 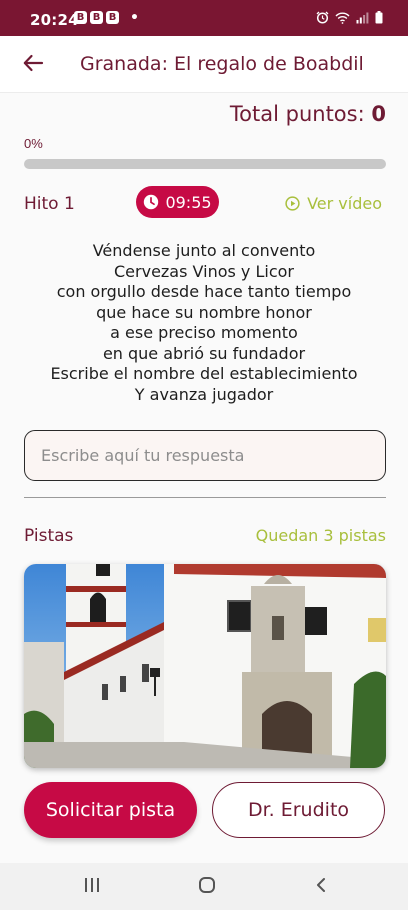 What do you see at coordinates (379, 17) in the screenshot?
I see `battery-icon` at bounding box center [379, 17].